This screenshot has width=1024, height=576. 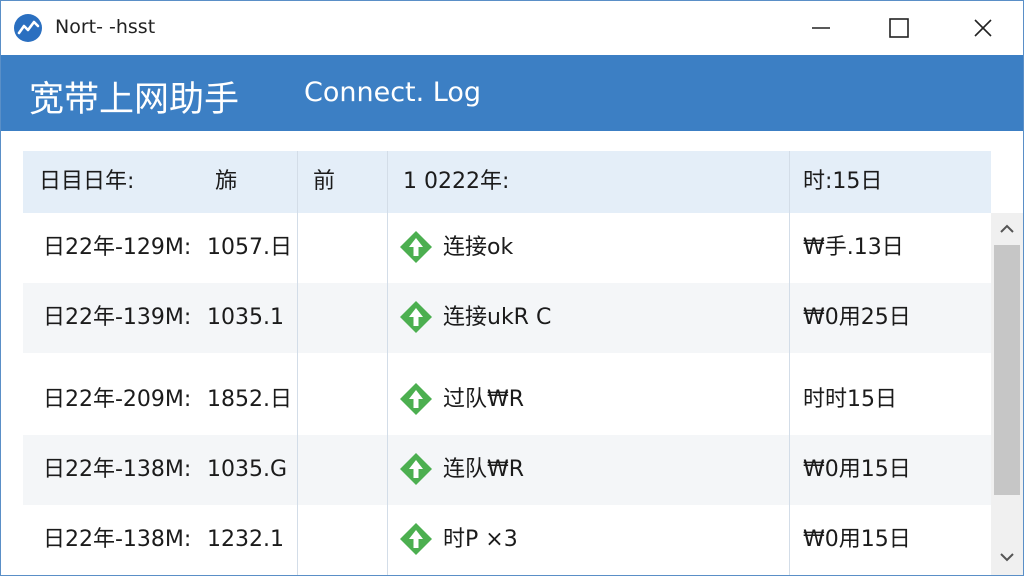 I want to click on vertical-scrollbar, so click(x=1007, y=394).